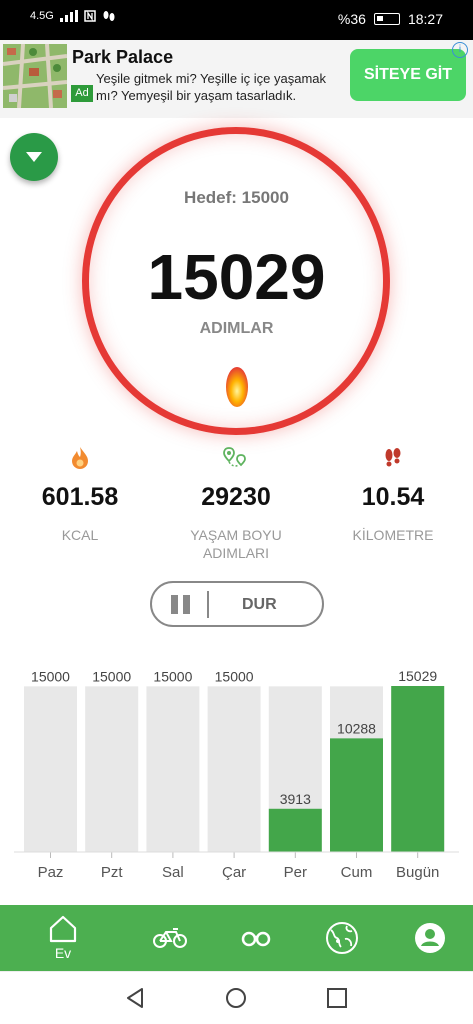  What do you see at coordinates (63, 953) in the screenshot?
I see `nav-home-label: Ev` at bounding box center [63, 953].